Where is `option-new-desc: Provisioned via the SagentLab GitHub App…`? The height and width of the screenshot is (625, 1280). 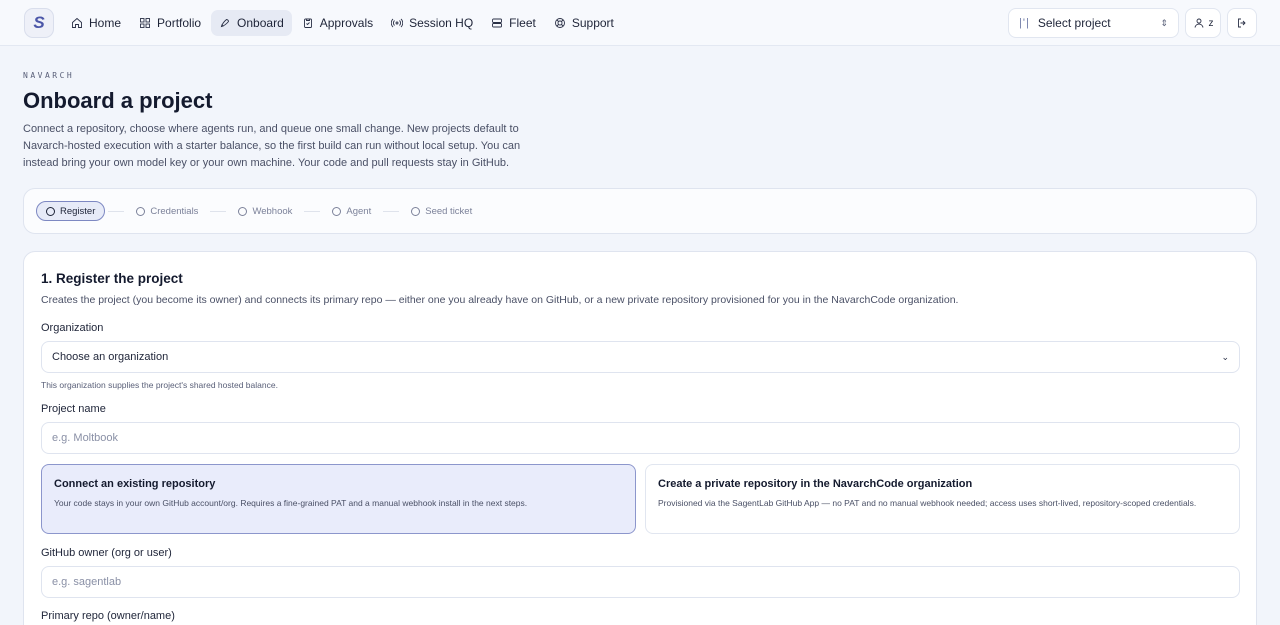
option-new-desc: Provisioned via the SagentLab GitHub App… is located at coordinates (927, 503).